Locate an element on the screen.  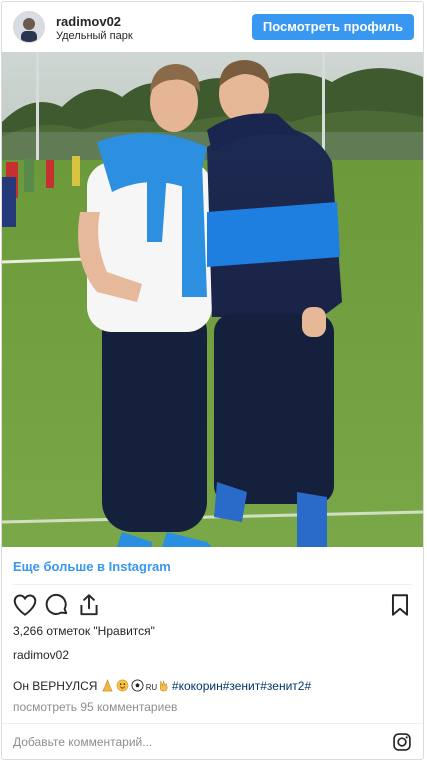
caption-text: Он ВЕРНУЛСЯ is located at coordinates (55, 686).